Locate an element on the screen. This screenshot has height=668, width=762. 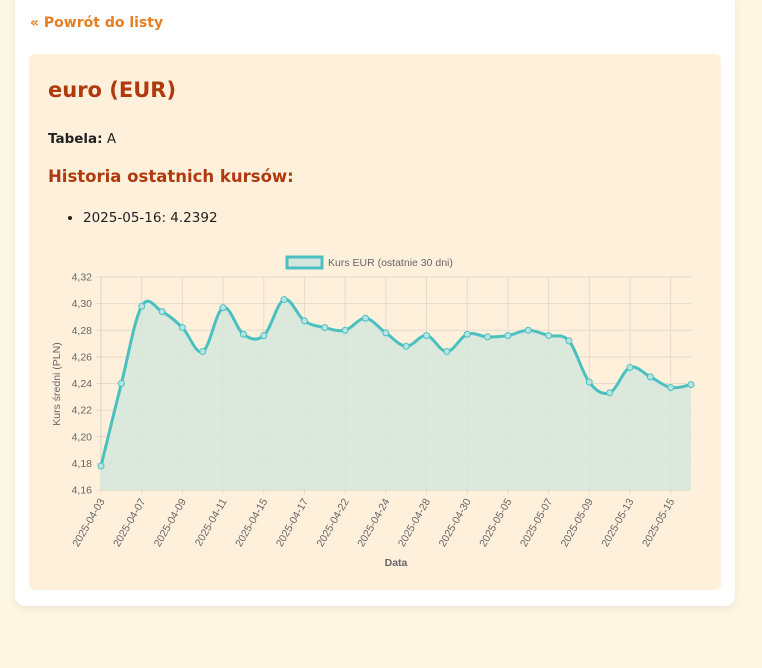
x-tick-label: 2025-04-15 is located at coordinates (251, 522).